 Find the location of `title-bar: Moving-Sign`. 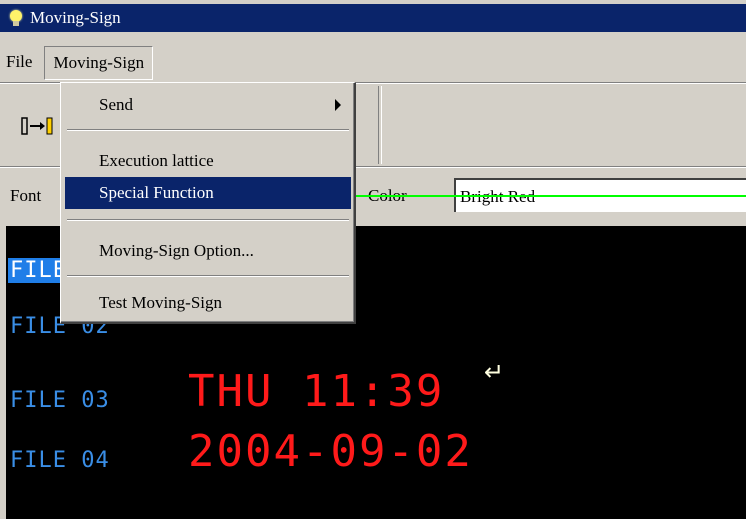

title-bar: Moving-Sign is located at coordinates (373, 18).